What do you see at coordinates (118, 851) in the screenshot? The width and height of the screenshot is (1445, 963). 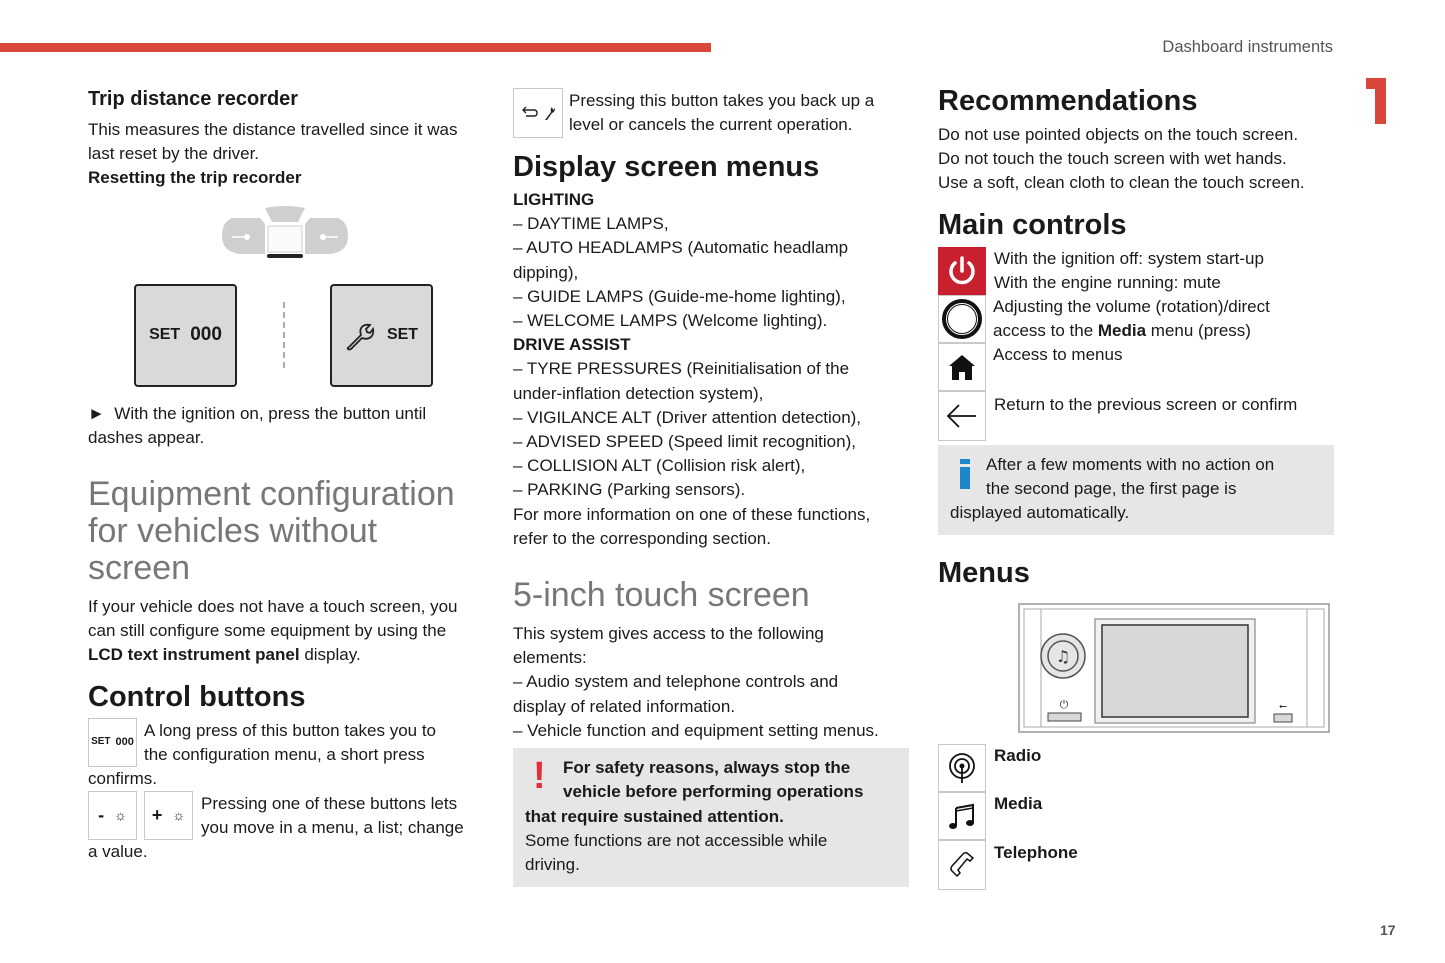 I see `text-line: a value.` at bounding box center [118, 851].